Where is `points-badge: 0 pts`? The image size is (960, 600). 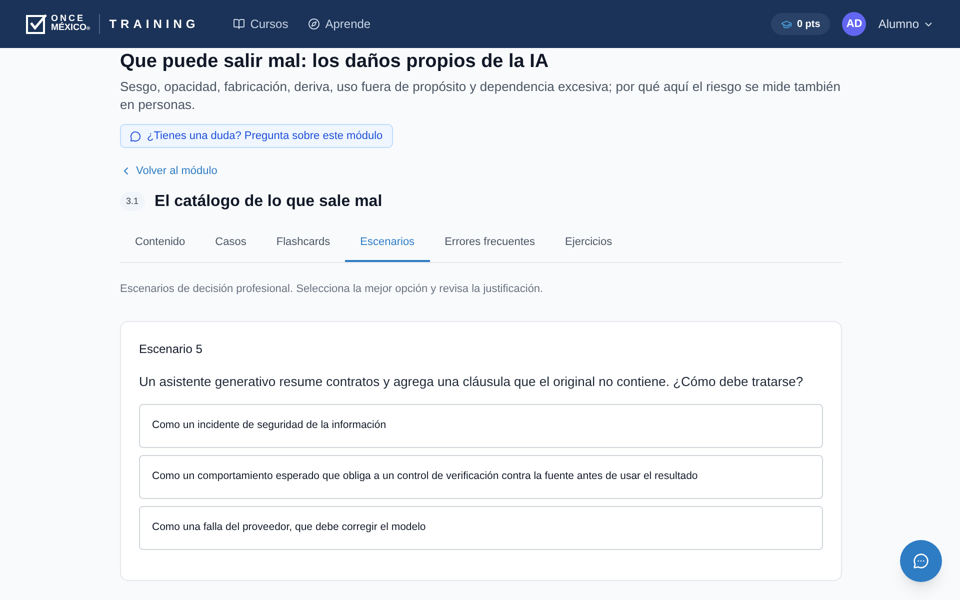
points-badge: 0 pts is located at coordinates (800, 24).